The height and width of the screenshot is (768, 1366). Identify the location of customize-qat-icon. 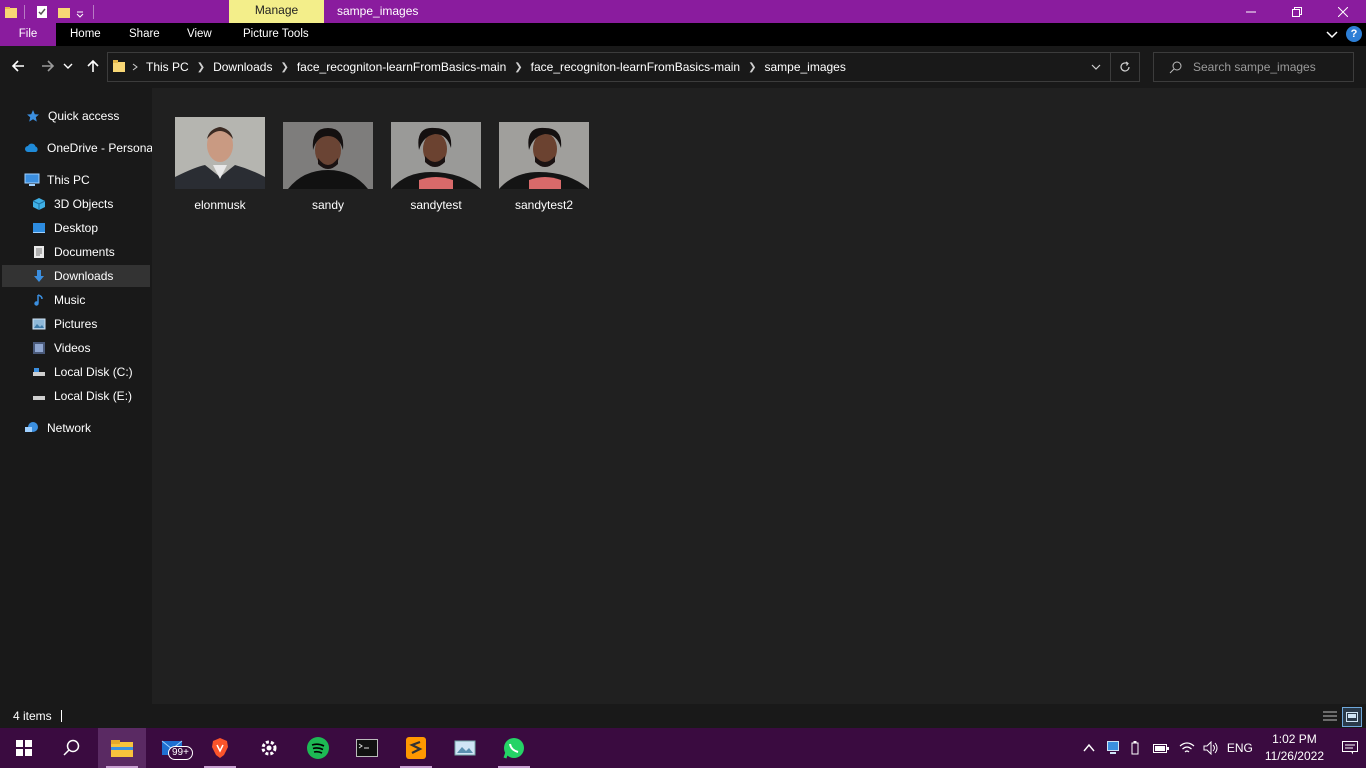
(80, 12).